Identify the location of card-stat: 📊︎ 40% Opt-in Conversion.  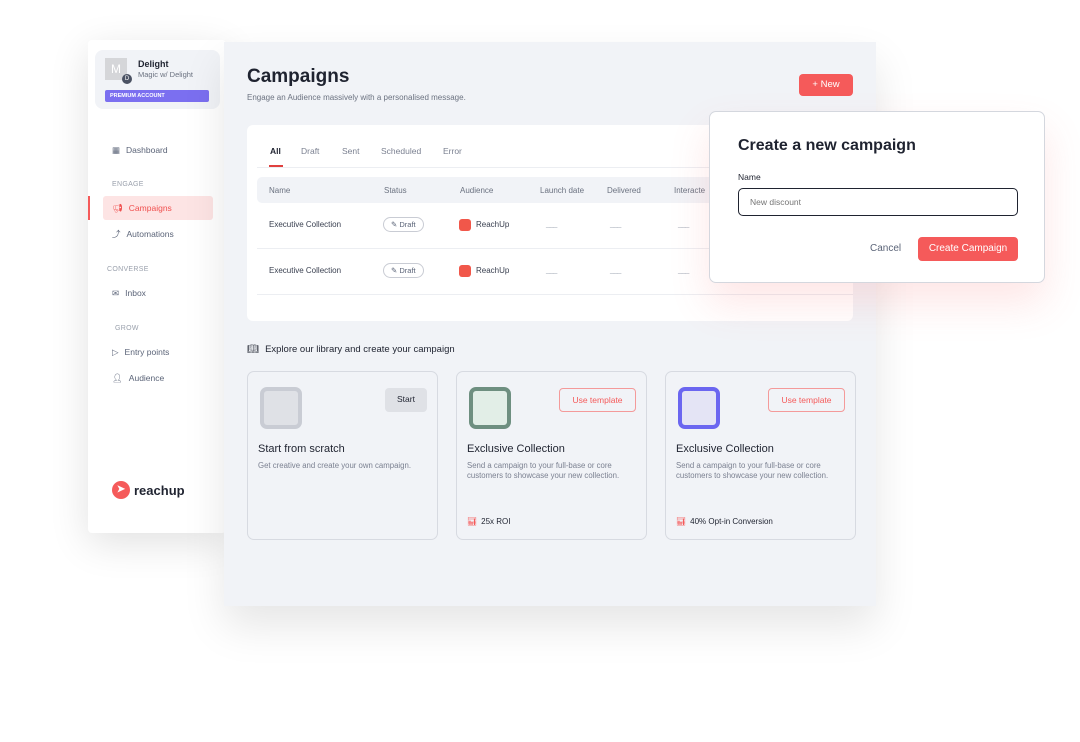
(724, 521).